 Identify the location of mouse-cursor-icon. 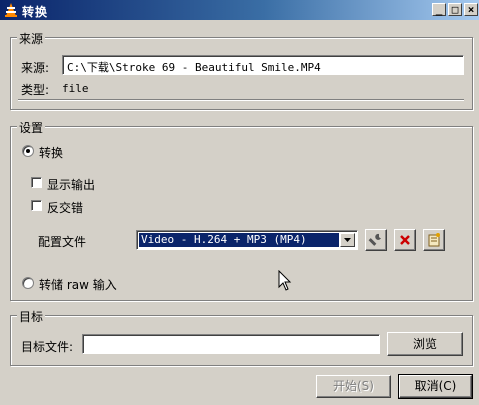
(285, 280).